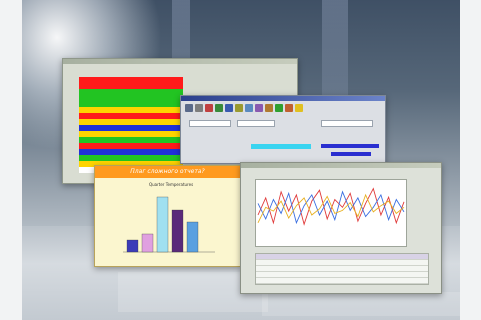 This screenshot has height=320, width=481. What do you see at coordinates (249, 108) in the screenshot?
I see `refresh-icon` at bounding box center [249, 108].